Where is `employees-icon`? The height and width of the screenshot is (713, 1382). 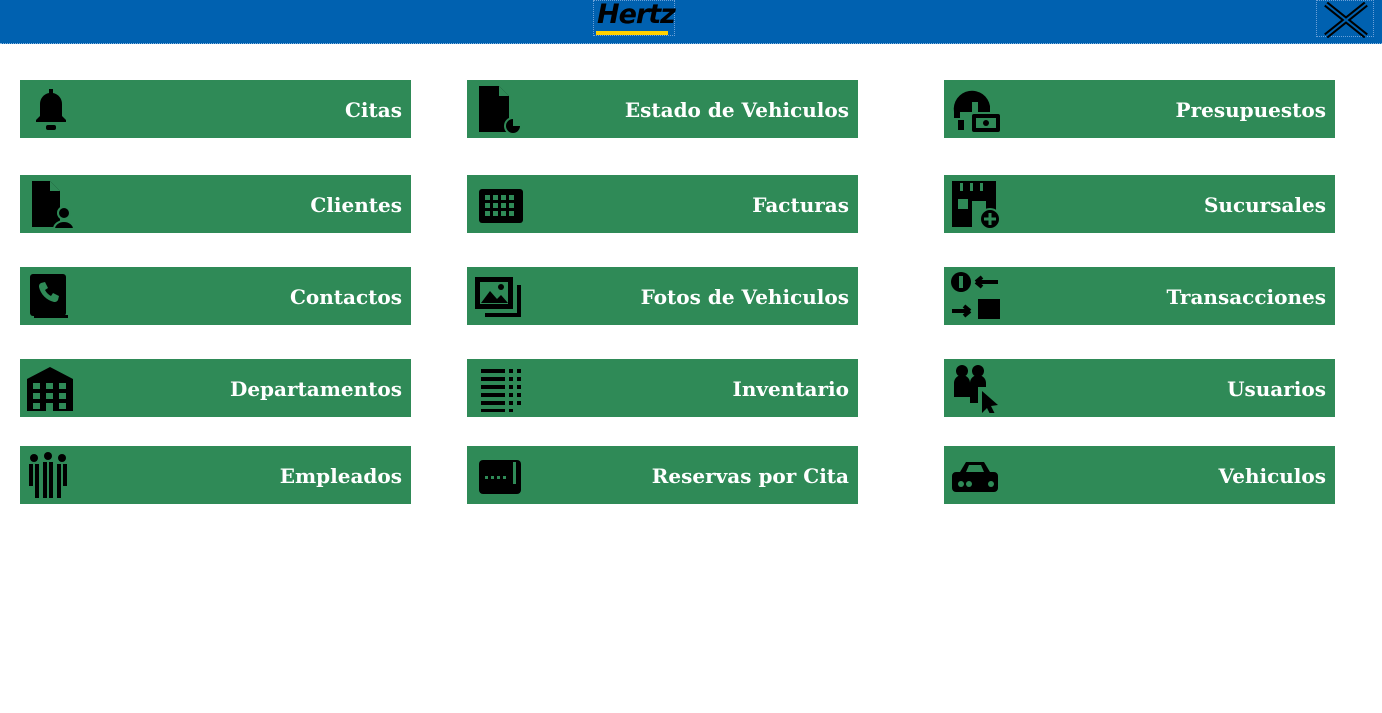
employees-icon is located at coordinates (48, 475).